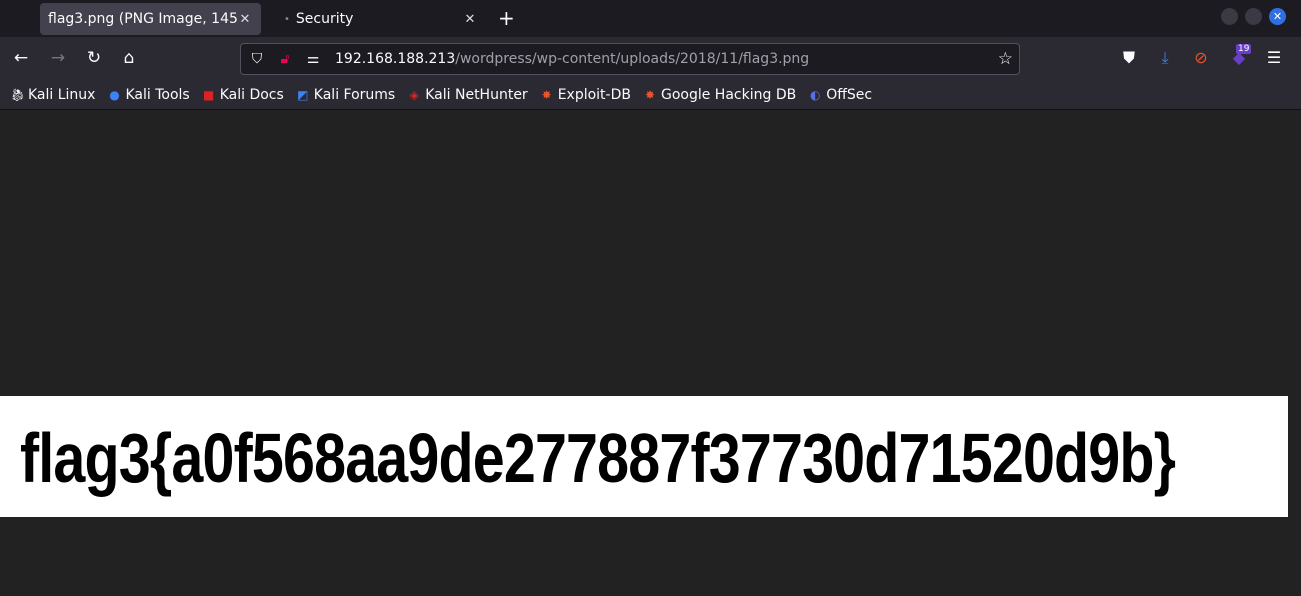  I want to click on bookmark-exploit-db: ✸ Exploit-DB, so click(585, 95).